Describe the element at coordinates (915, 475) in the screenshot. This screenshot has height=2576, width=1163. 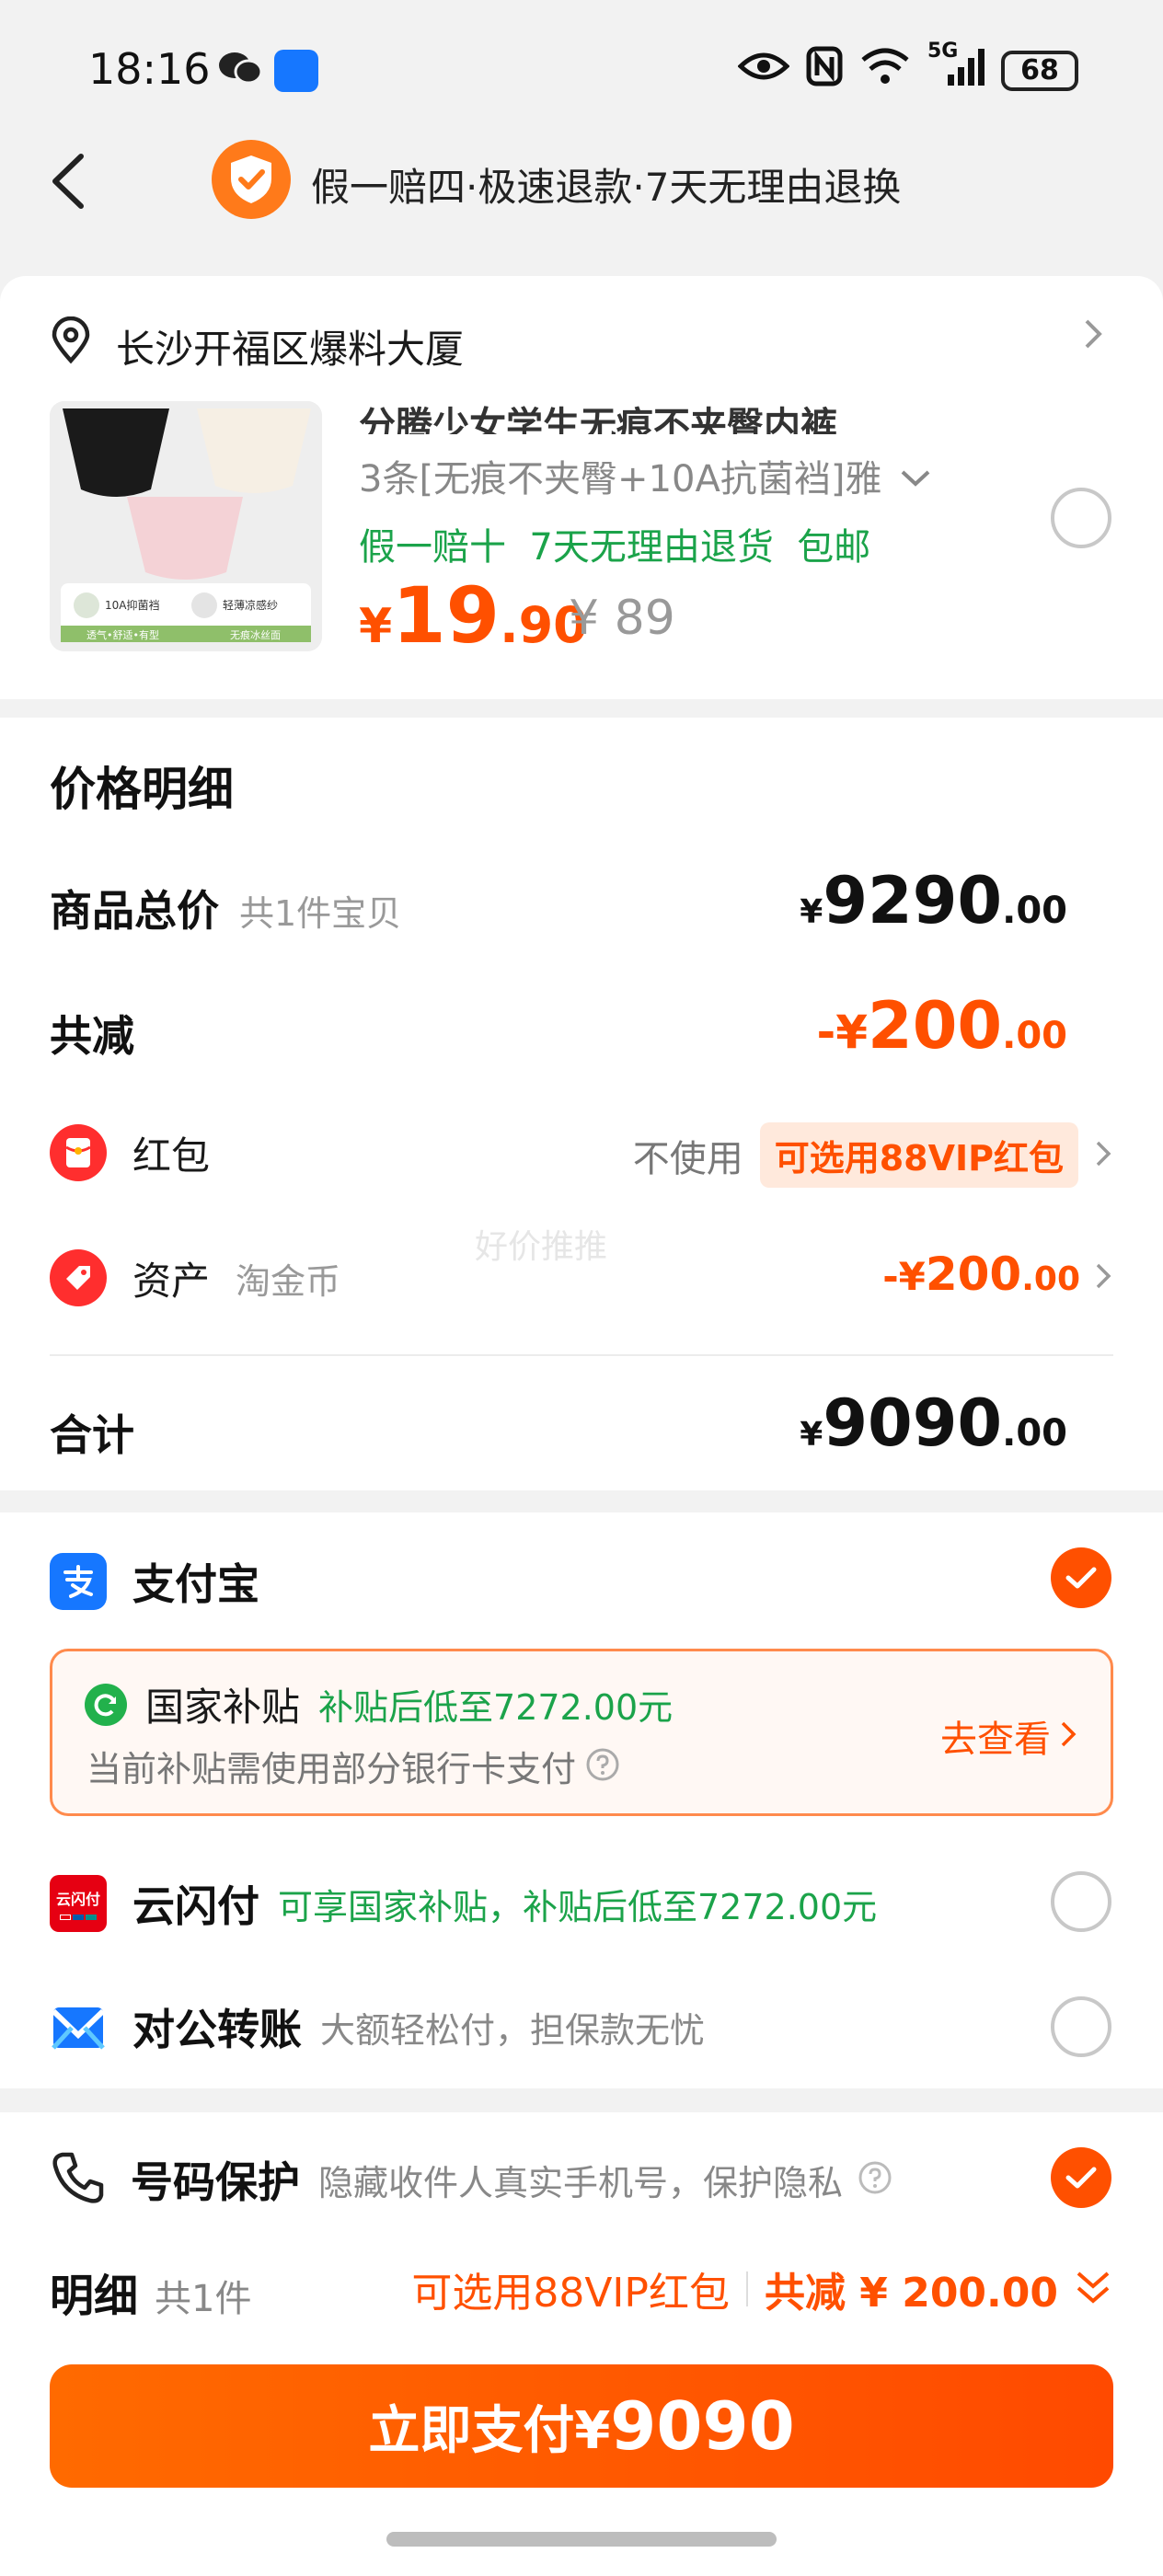
I see `chevron-down-icon` at that location.